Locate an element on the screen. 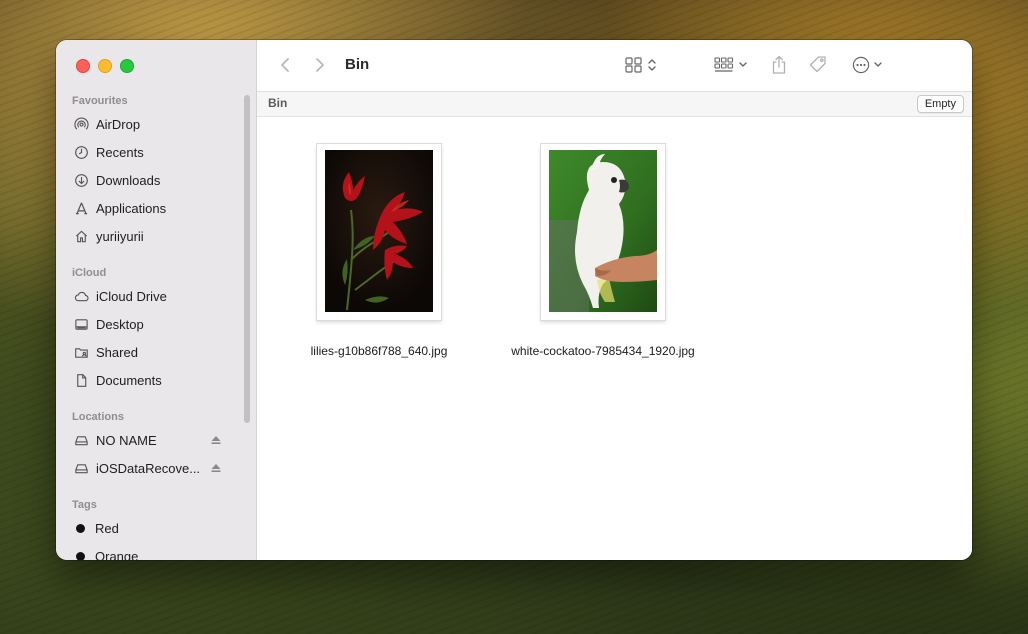  toolbar: Bin is located at coordinates (614, 66).